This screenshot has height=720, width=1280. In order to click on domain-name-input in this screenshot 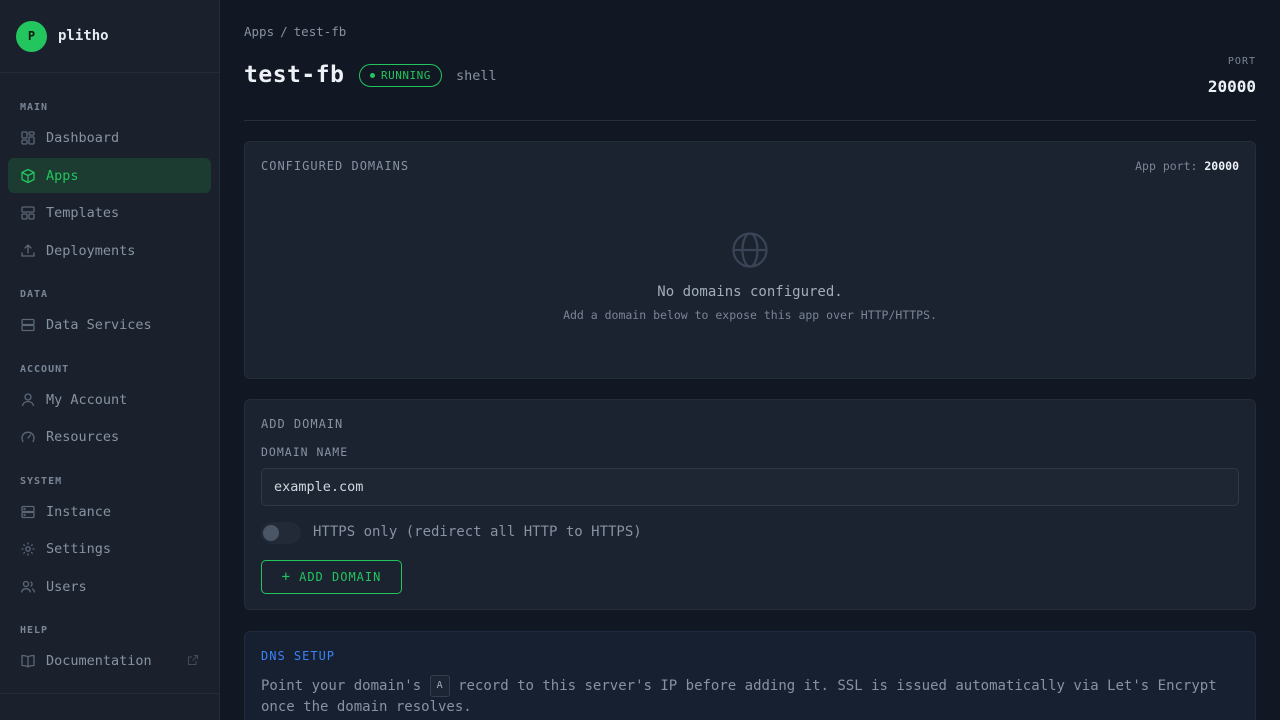, I will do `click(750, 487)`.